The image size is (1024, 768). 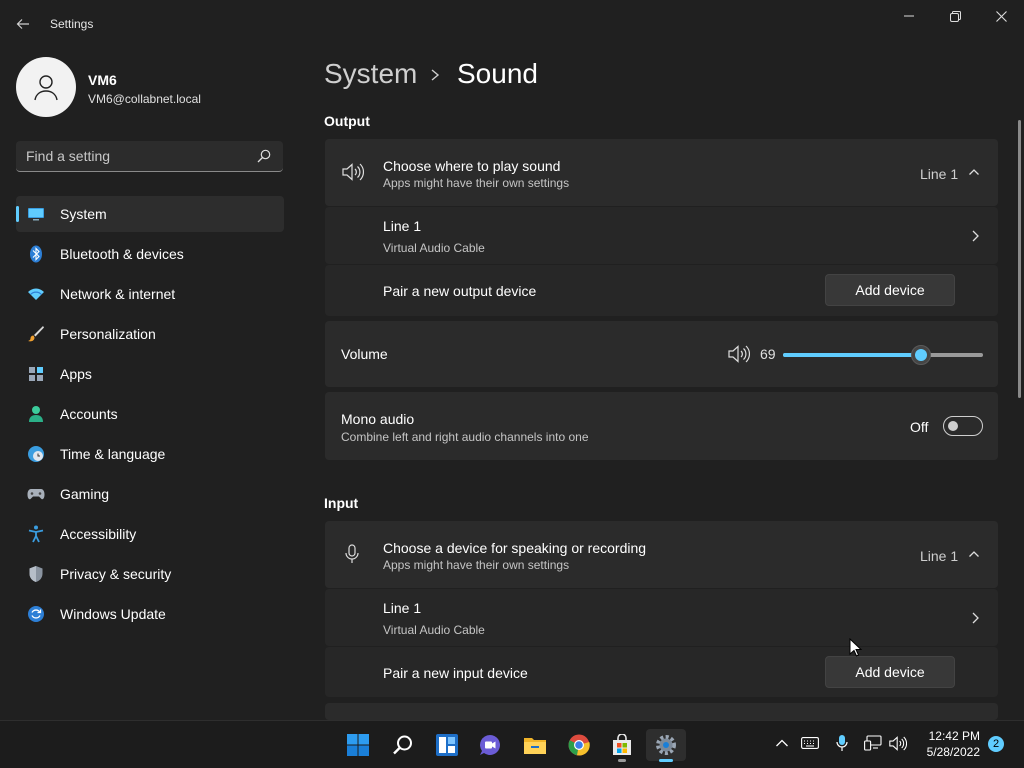 What do you see at coordinates (36, 574) in the screenshot?
I see `shield-icon` at bounding box center [36, 574].